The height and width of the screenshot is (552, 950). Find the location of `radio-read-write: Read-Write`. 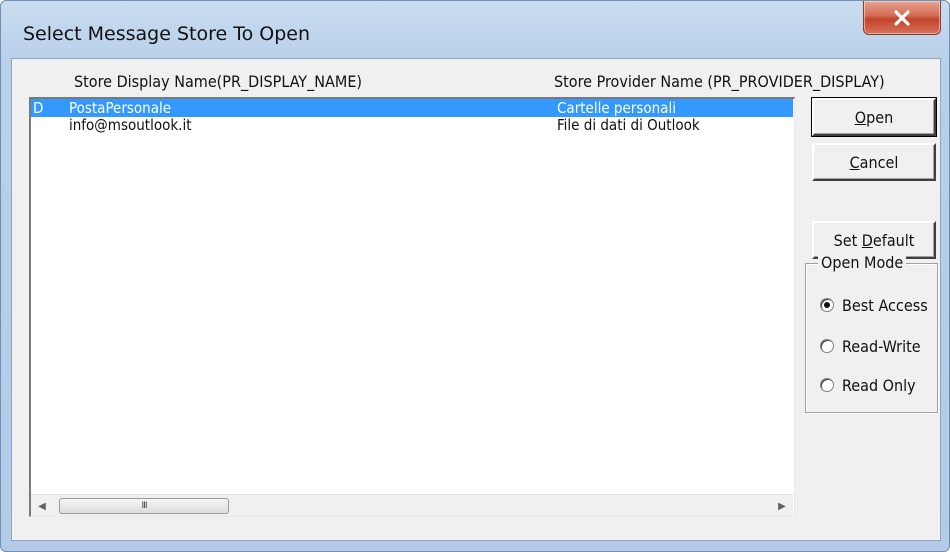

radio-read-write: Read-Write is located at coordinates (879, 346).